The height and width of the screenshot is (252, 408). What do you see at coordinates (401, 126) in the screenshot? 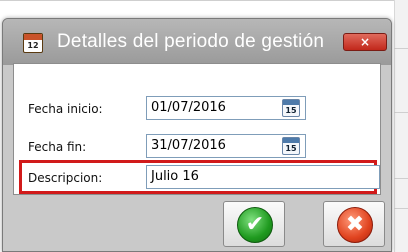
I see `background-panel` at bounding box center [401, 126].